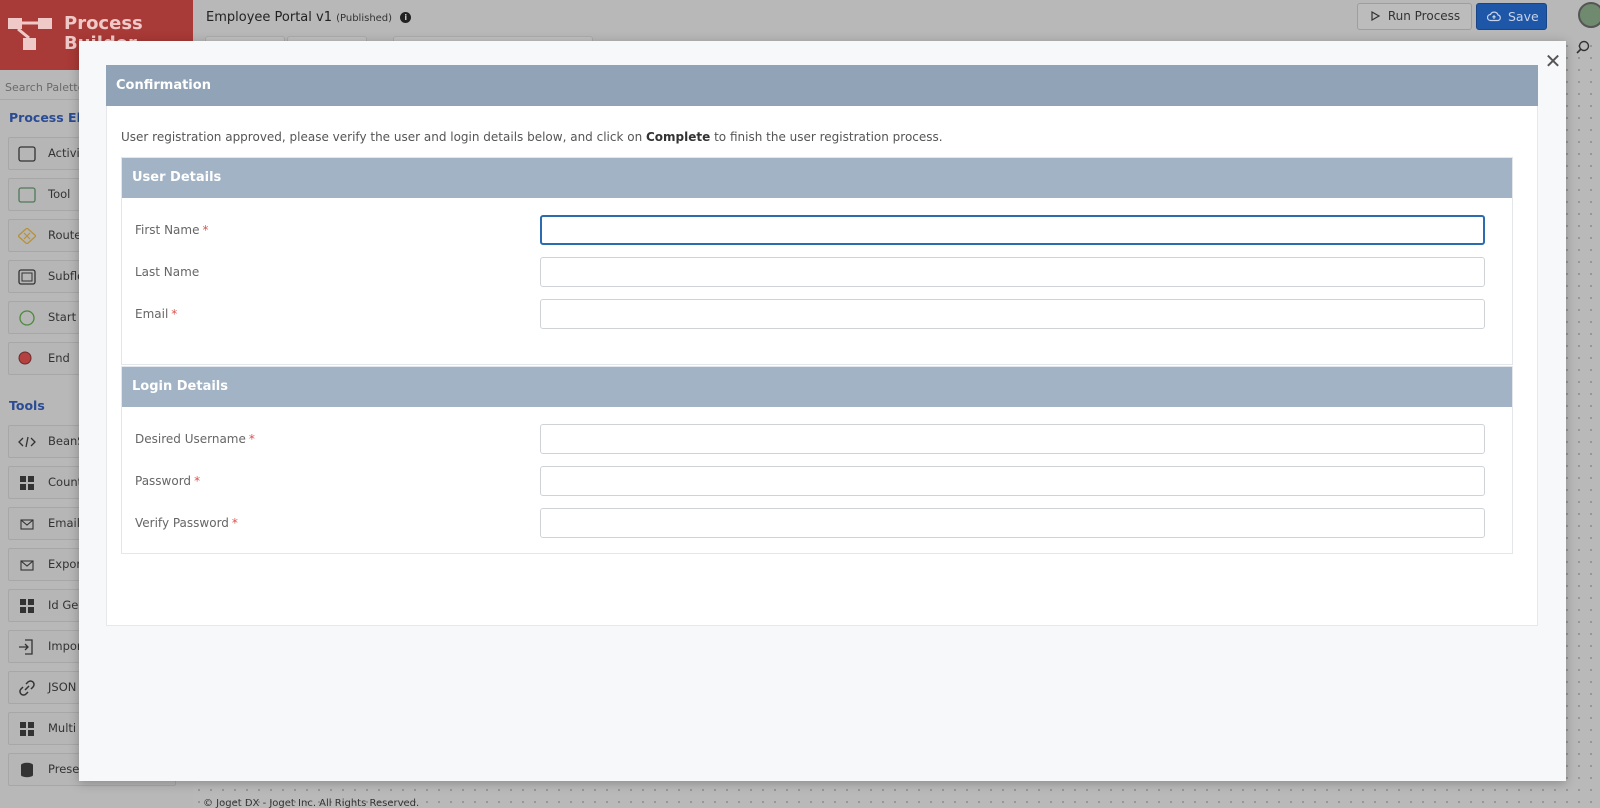  I want to click on link-icon, so click(27, 688).